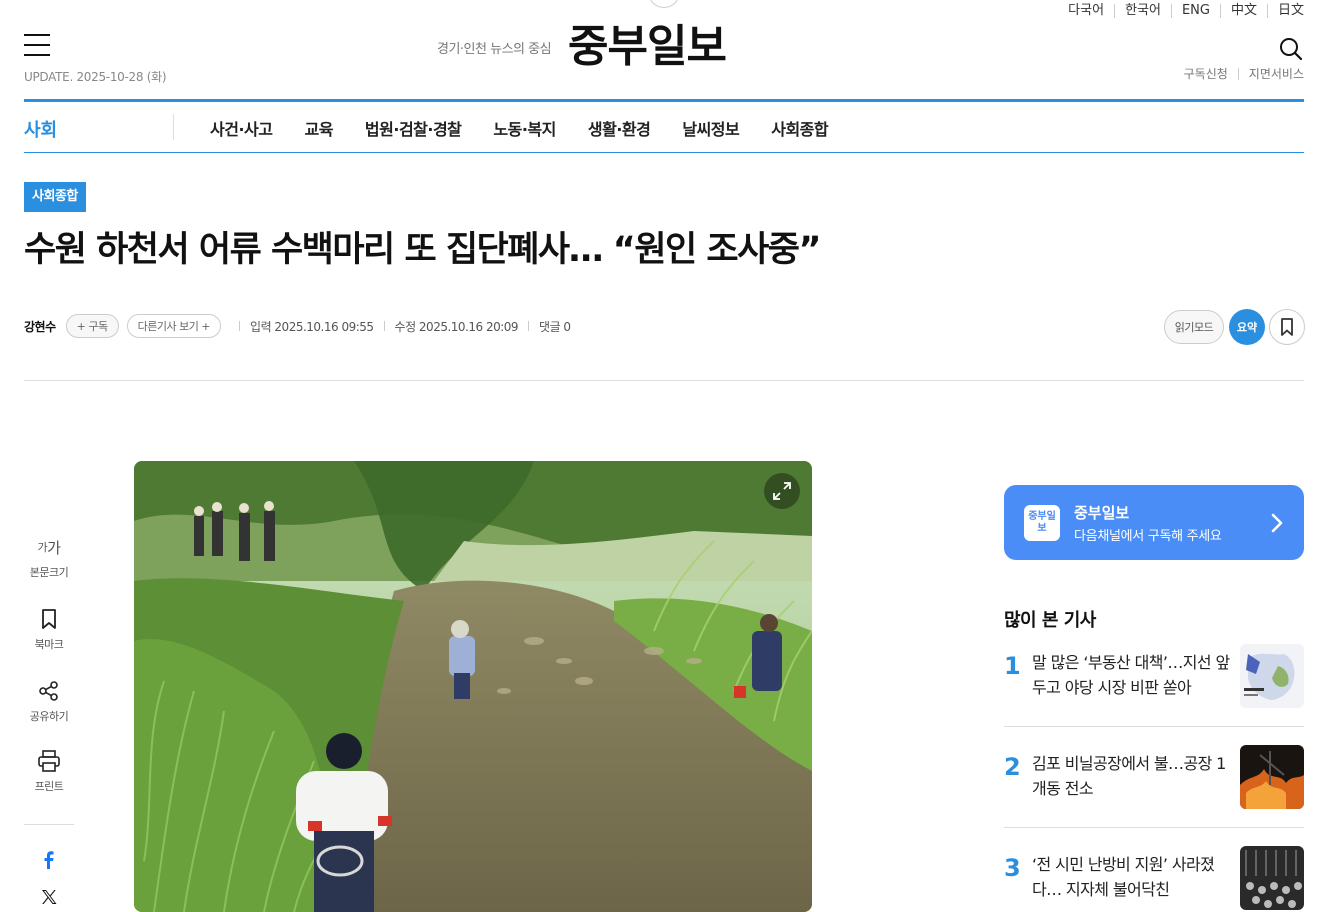 The height and width of the screenshot is (912, 1332). What do you see at coordinates (456, 326) in the screenshot?
I see `modified-time: 수정 2025.10.16 20:09` at bounding box center [456, 326].